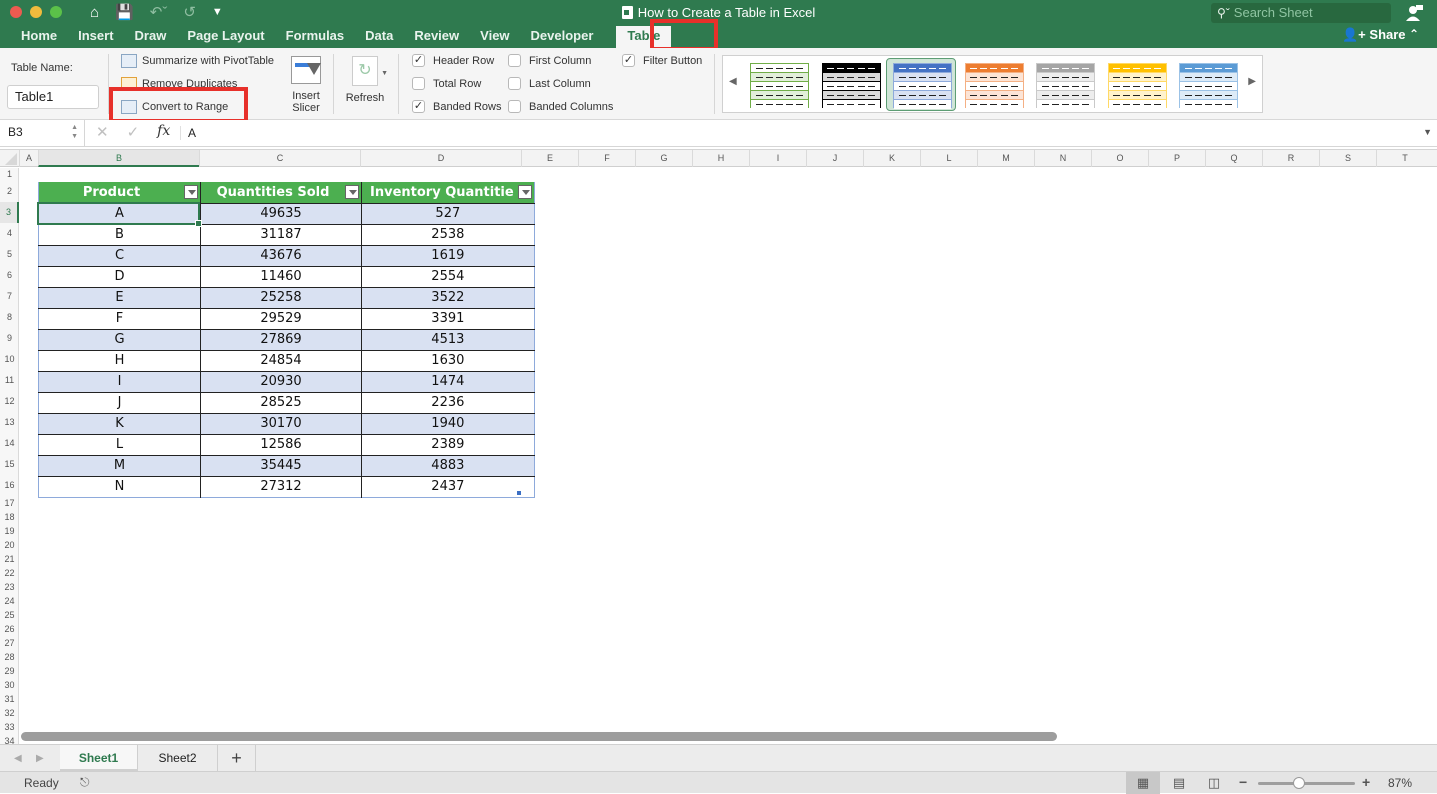  What do you see at coordinates (448, 465) in the screenshot?
I see `cell-inventory-quantities: 4883` at bounding box center [448, 465].